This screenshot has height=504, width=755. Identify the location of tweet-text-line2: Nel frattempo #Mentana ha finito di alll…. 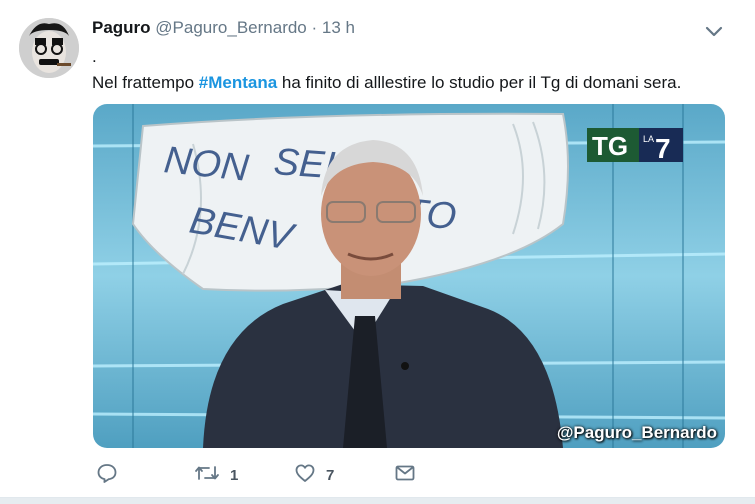
(412, 83).